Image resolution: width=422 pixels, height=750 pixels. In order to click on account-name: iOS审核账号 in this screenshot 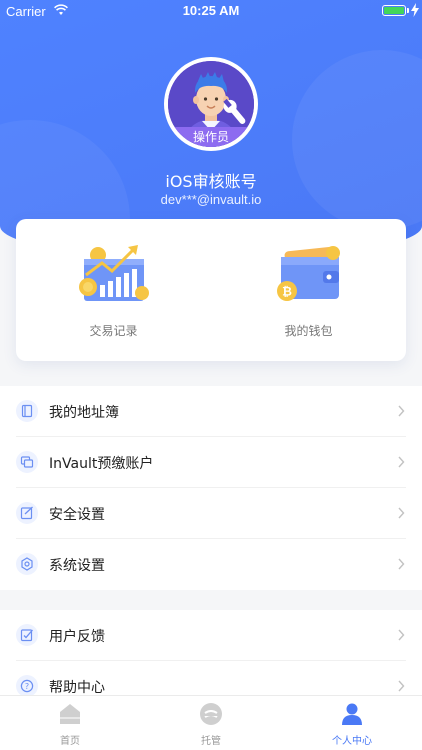, I will do `click(211, 181)`.